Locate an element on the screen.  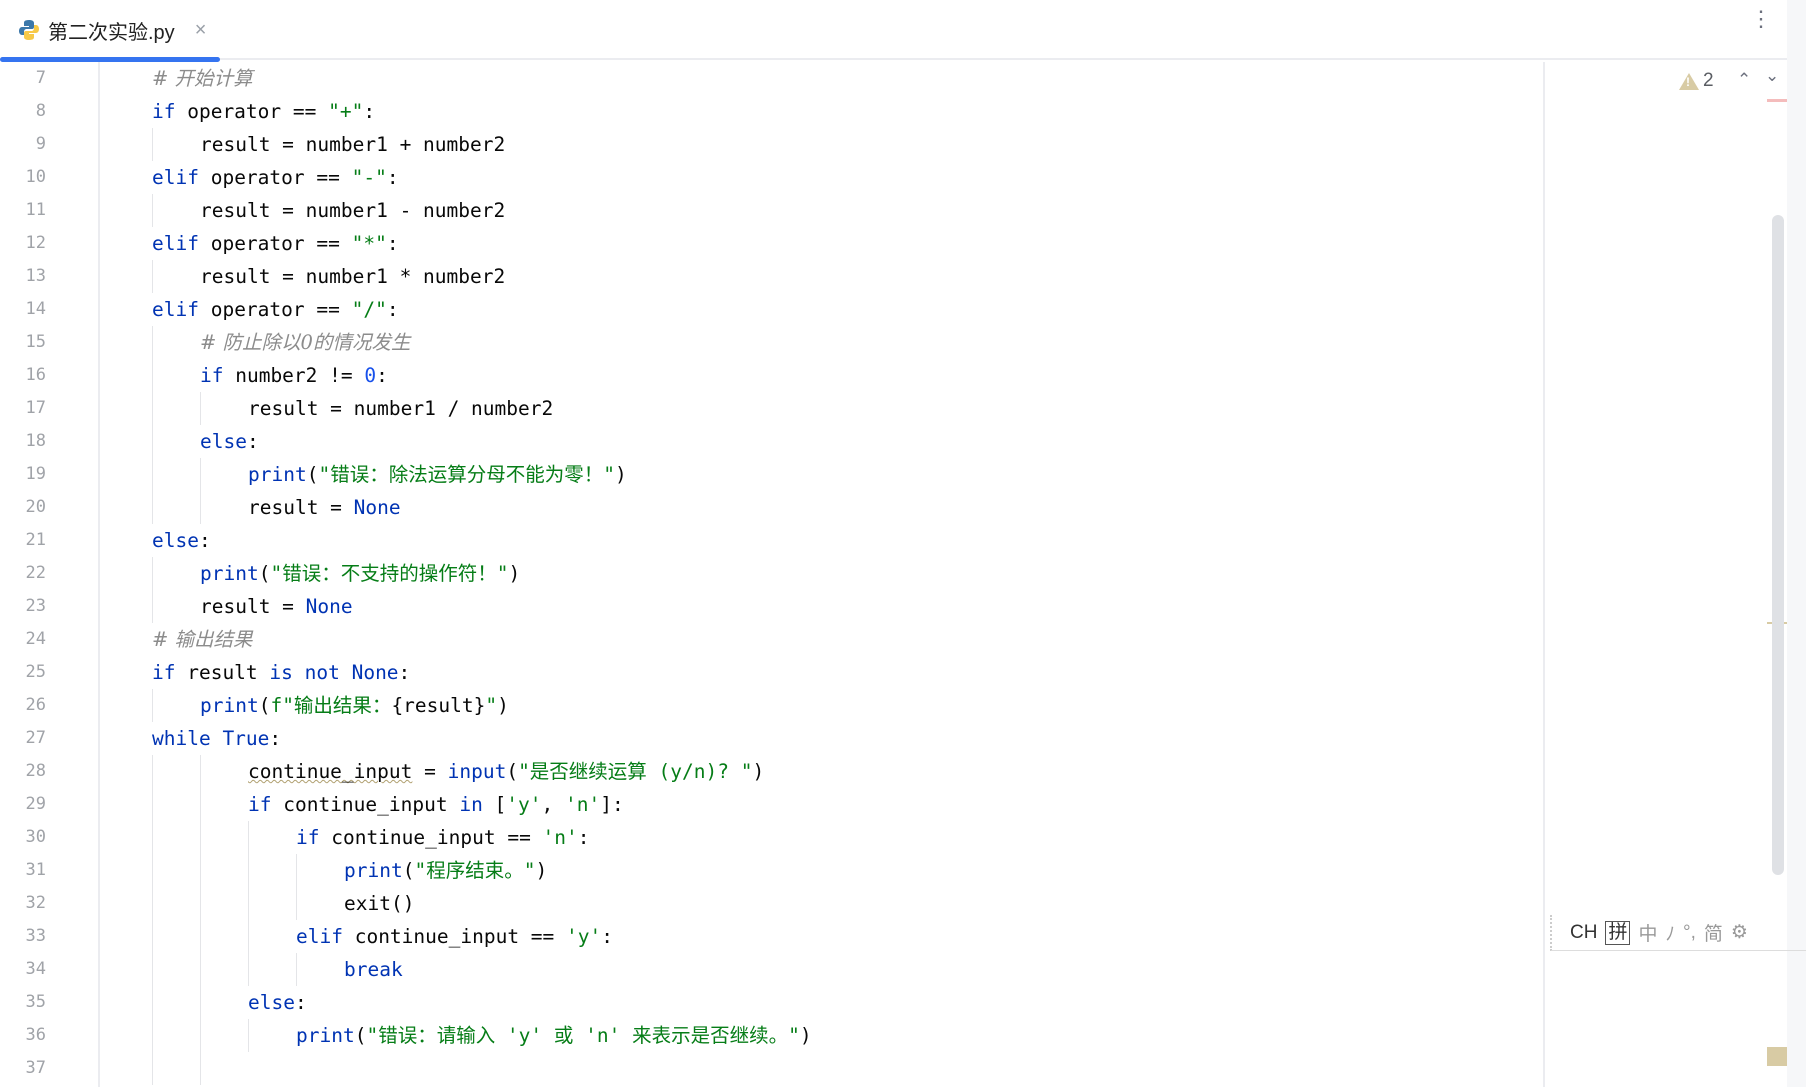
code-token: input is located at coordinates (477, 771).